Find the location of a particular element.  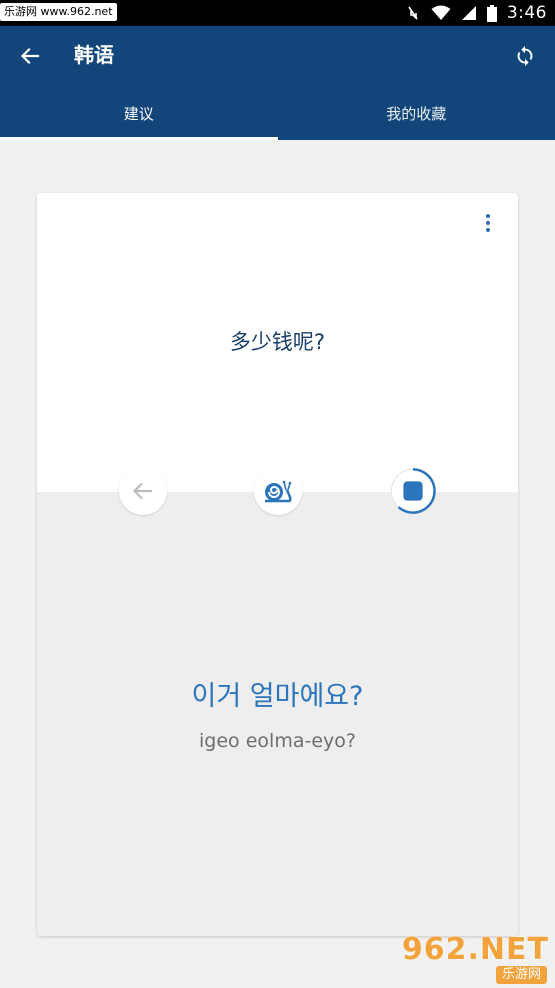

tab-suggestions: 建议 is located at coordinates (139, 113).